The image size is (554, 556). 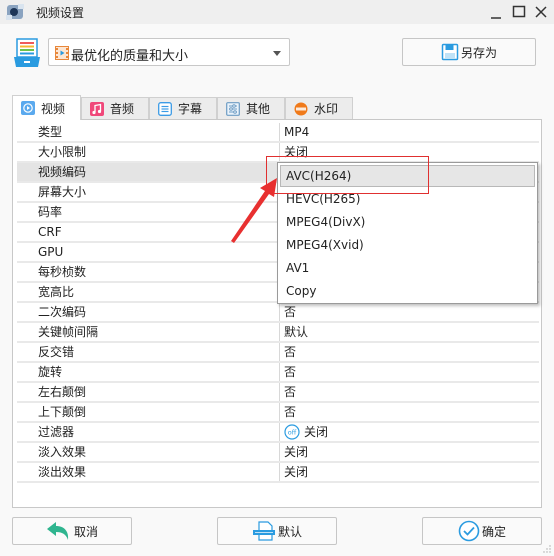 I want to click on property-value: off 关闭, so click(x=409, y=432).